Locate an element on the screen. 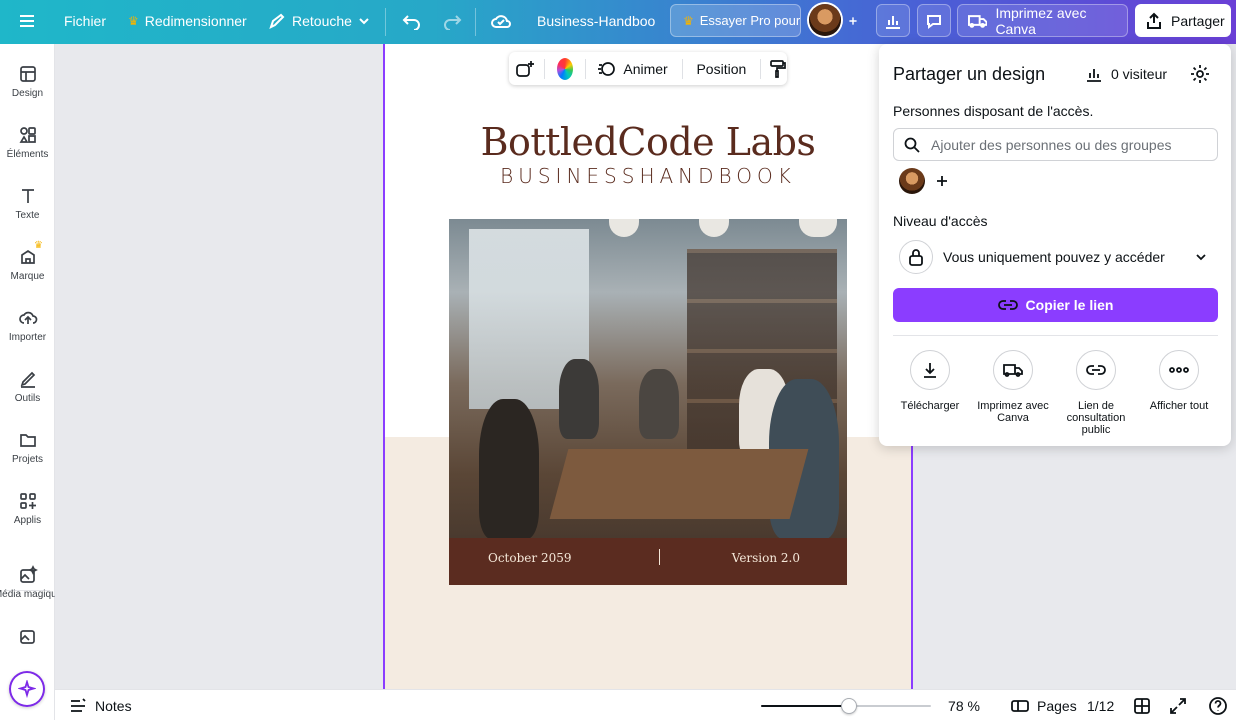 Image resolution: width=1236 pixels, height=720 pixels. owner-avatar is located at coordinates (912, 181).